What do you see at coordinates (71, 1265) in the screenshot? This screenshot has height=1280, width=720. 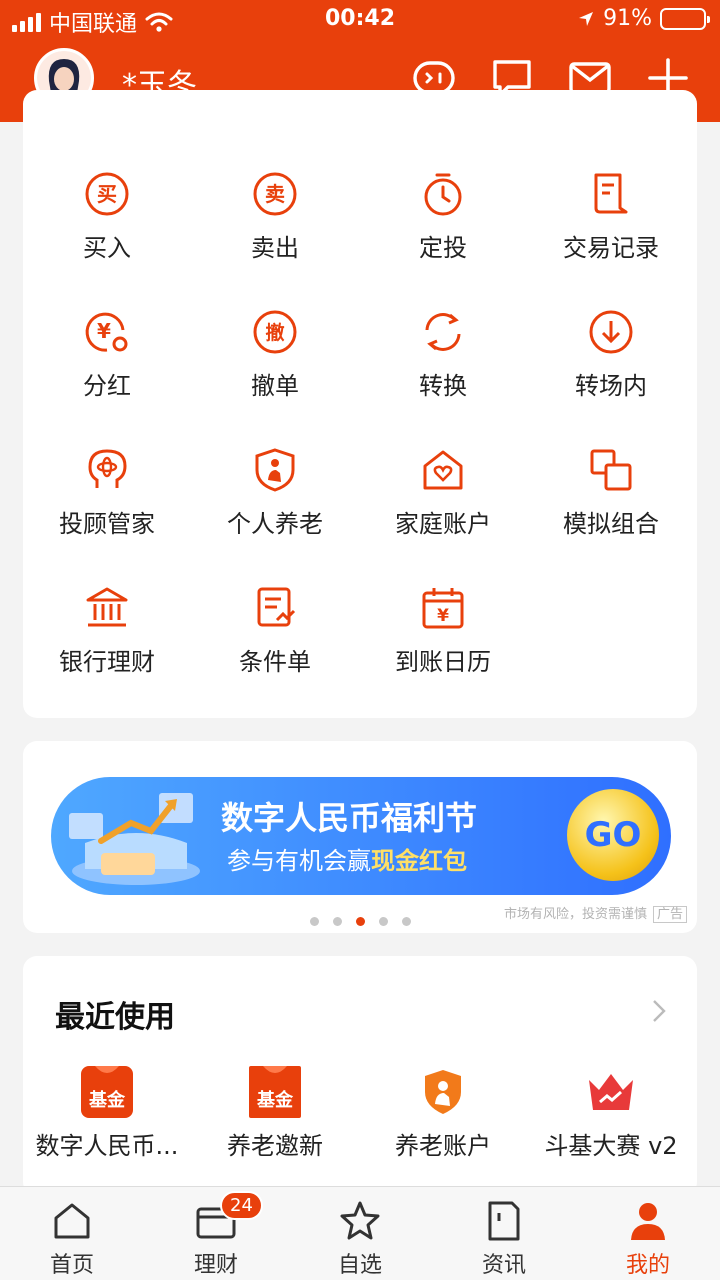 I see `tab-label: 首页` at bounding box center [71, 1265].